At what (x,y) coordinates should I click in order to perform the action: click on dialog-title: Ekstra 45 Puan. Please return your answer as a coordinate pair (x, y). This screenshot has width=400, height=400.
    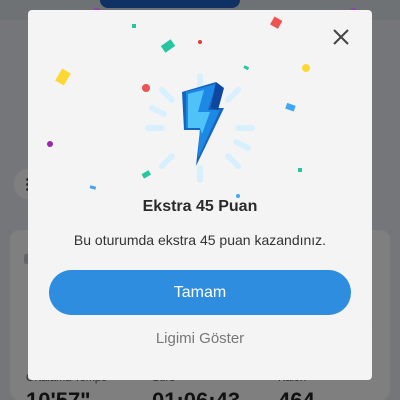
    Looking at the image, I should click on (200, 206).